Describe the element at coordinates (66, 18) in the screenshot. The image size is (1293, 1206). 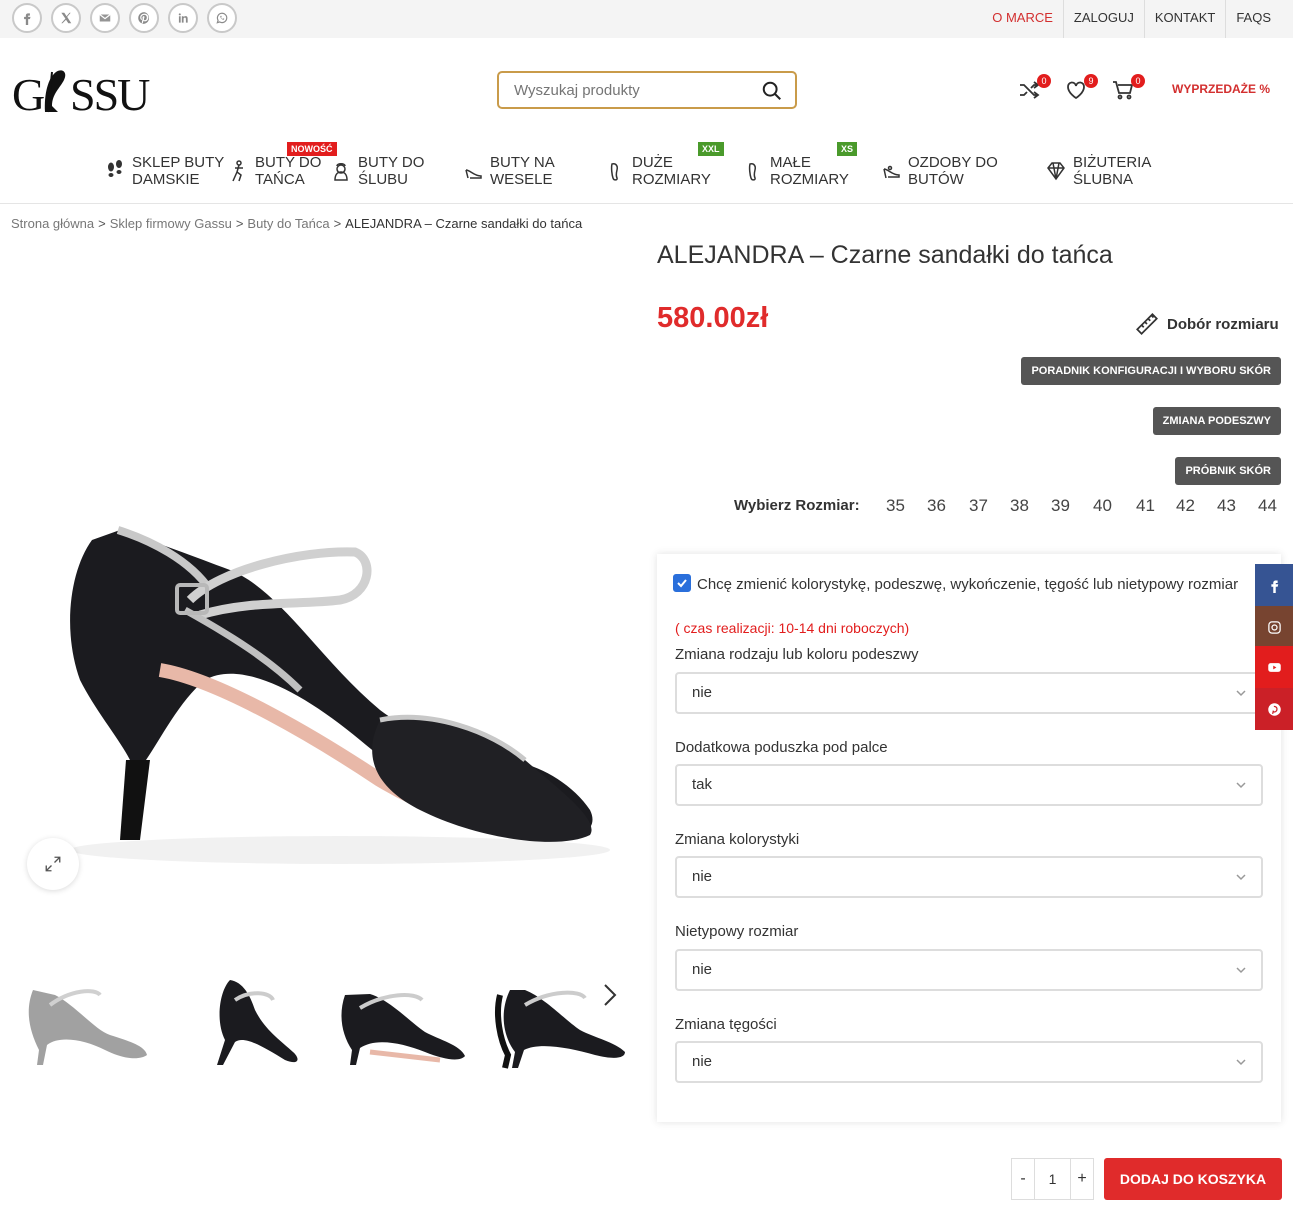
I see `x-twitter-icon` at that location.